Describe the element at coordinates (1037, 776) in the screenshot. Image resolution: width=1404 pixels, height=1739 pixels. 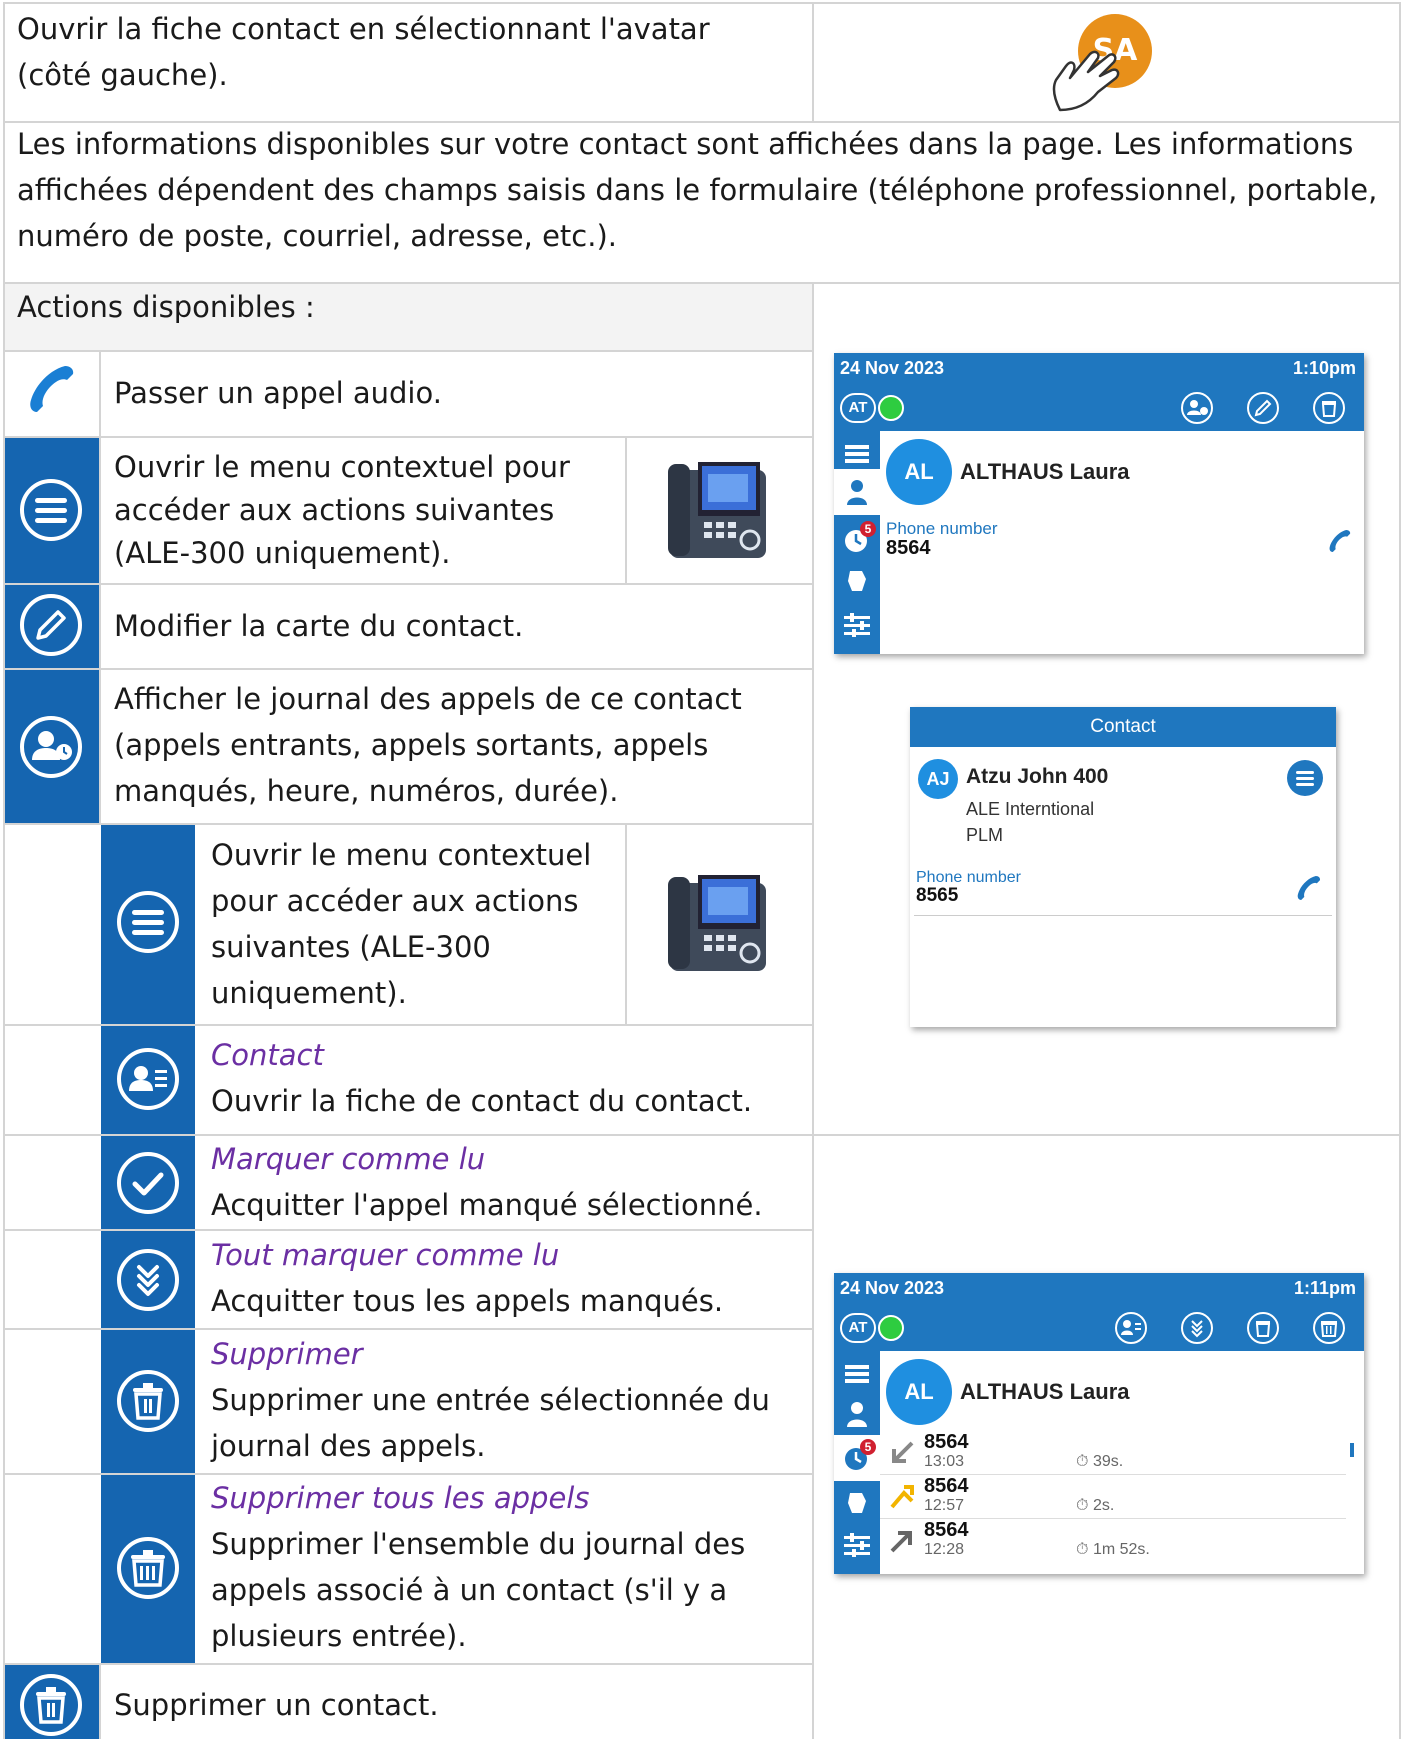
I see `contact-name: Atzu John 400` at that location.